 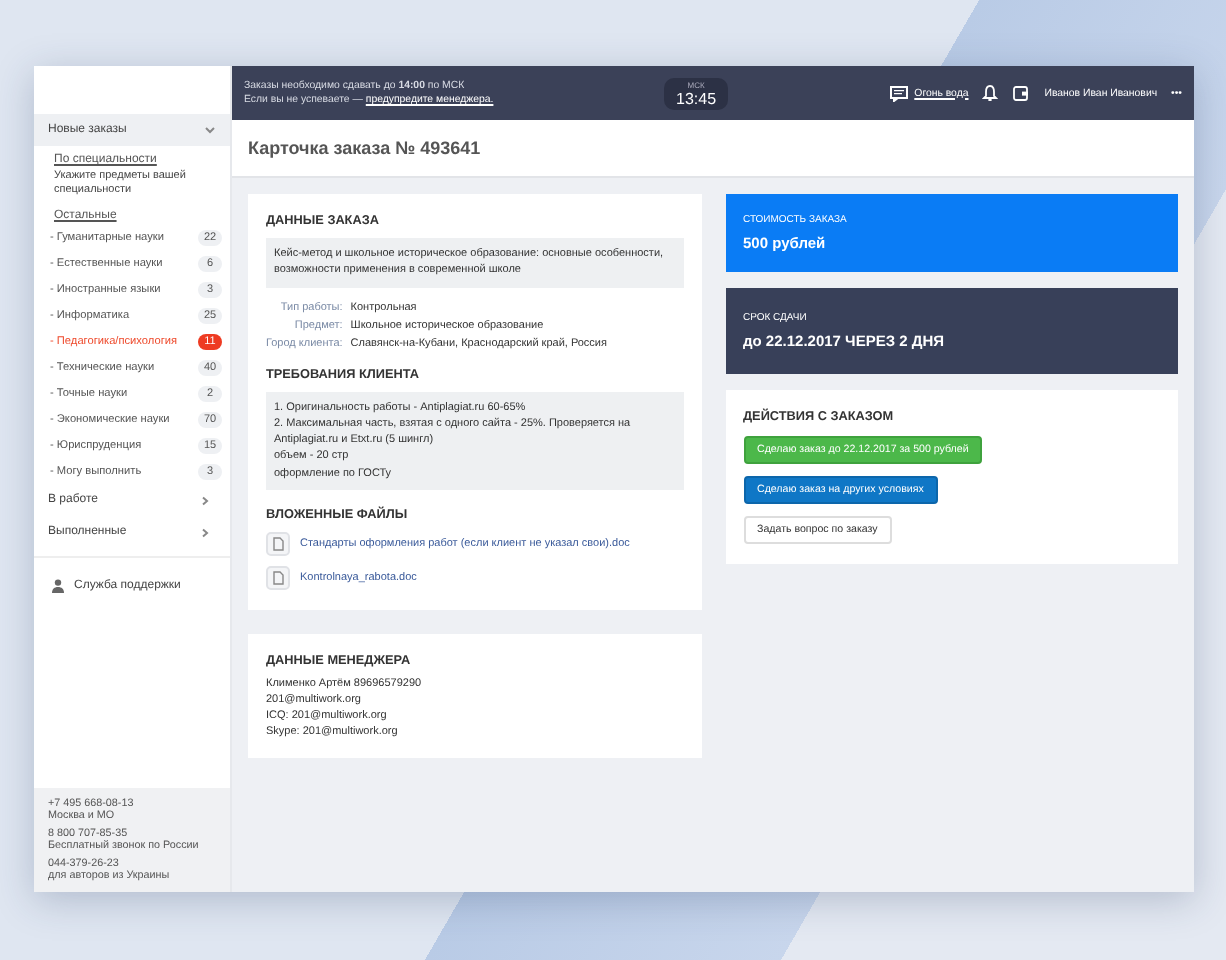 I want to click on wallet-icon, so click(x=1021, y=93).